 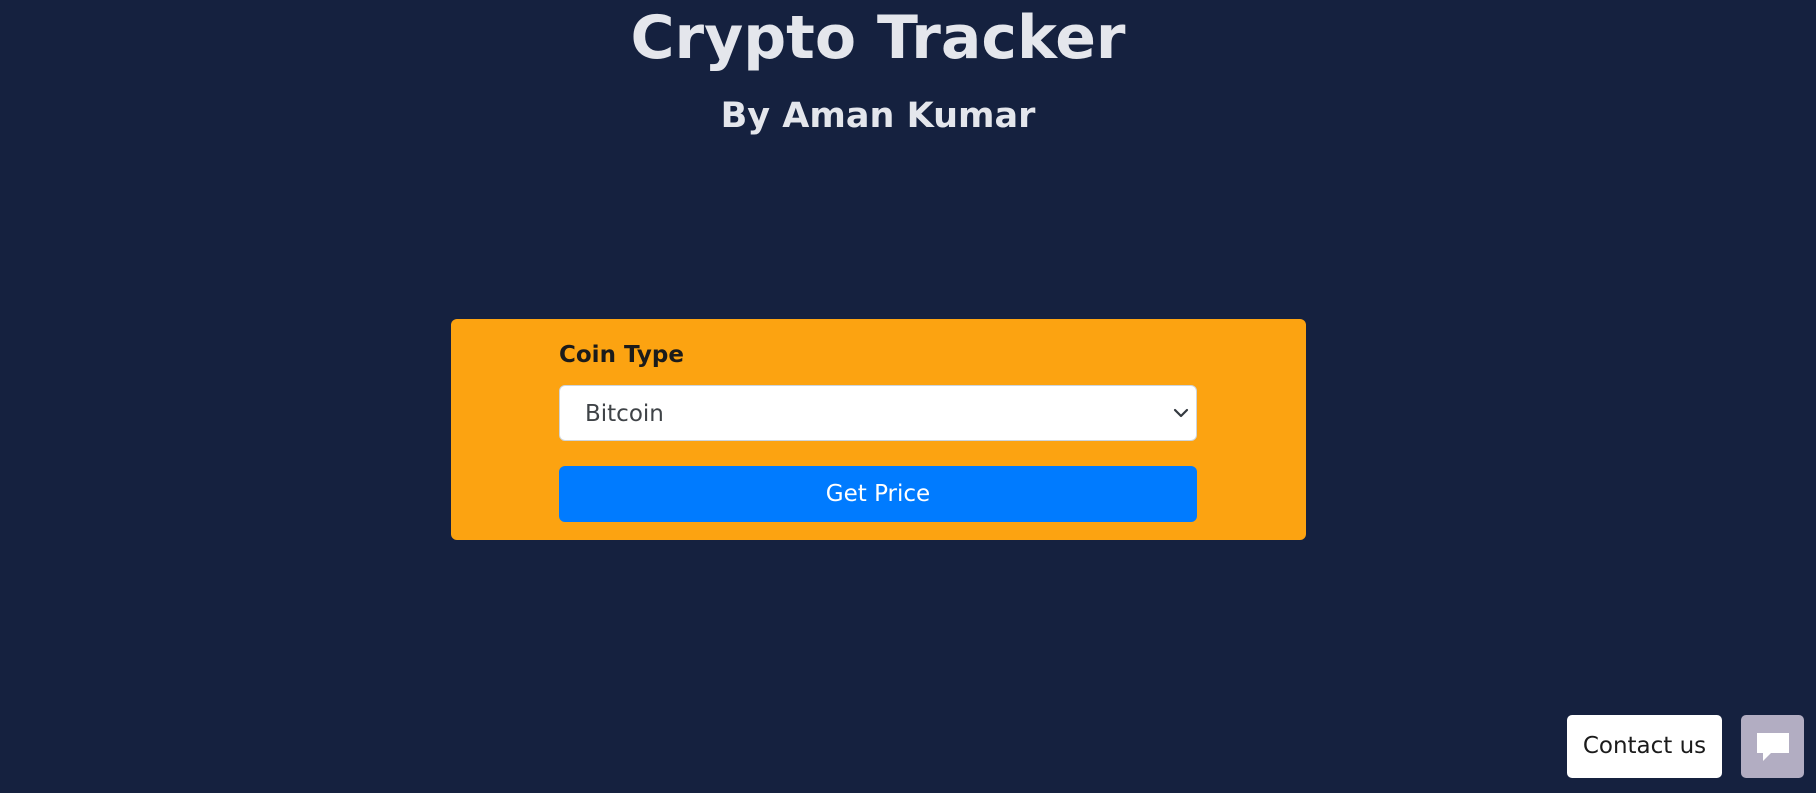 I want to click on coin-form-card: Coin Type Bitcoin Get Price, so click(x=878, y=429).